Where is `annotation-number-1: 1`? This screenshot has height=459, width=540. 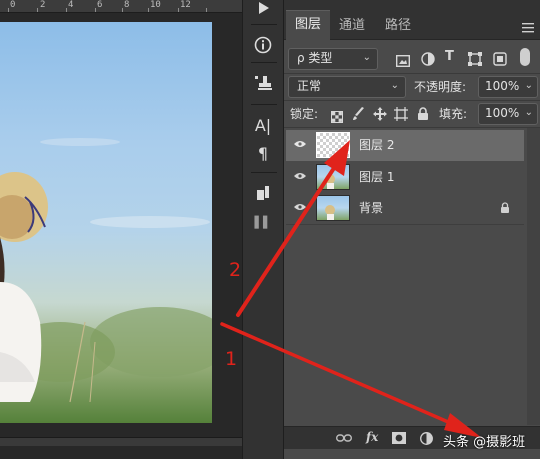
annotation-number-1: 1 is located at coordinates (231, 359).